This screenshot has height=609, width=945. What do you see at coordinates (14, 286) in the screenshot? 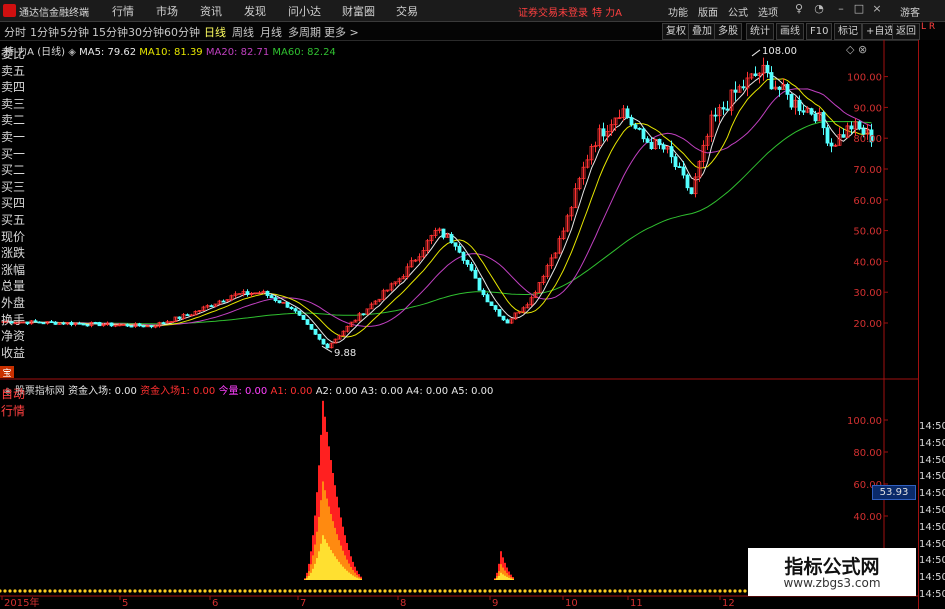
I see `quote-field-14: 总量` at bounding box center [14, 286].